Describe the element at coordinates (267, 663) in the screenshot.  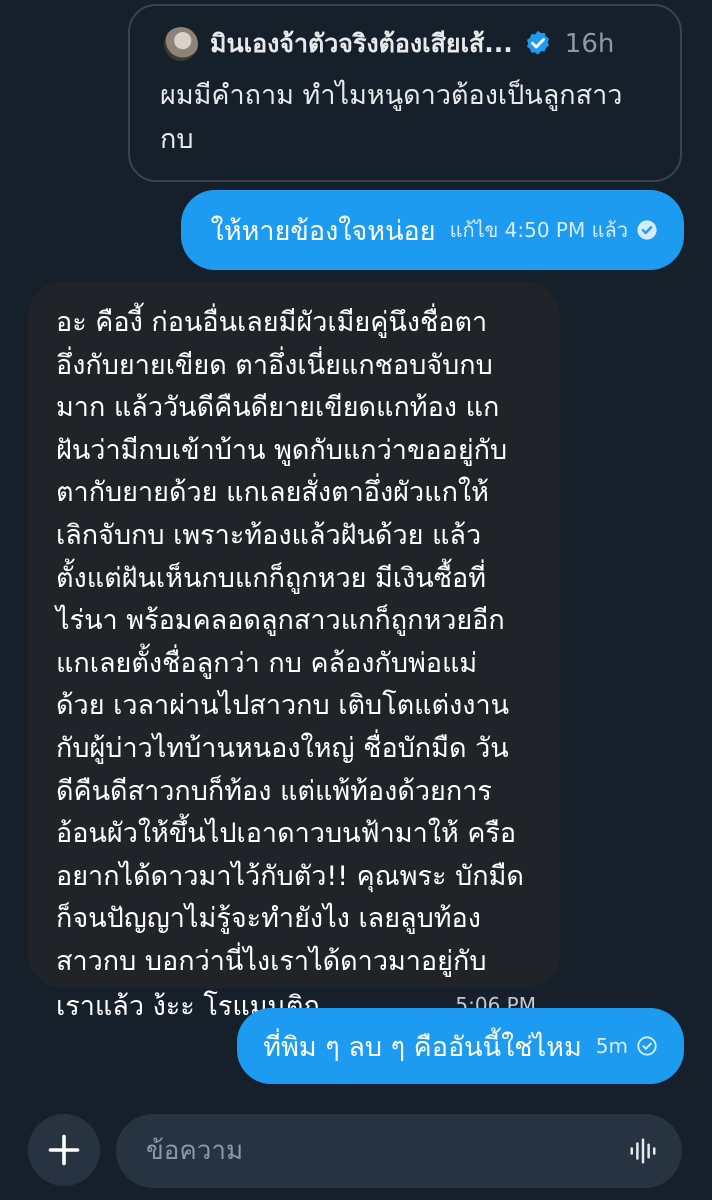
I see `message-line: แกเลยตั้งชื่อลูกว่า กบ คล้องกับพ่อแม่` at that location.